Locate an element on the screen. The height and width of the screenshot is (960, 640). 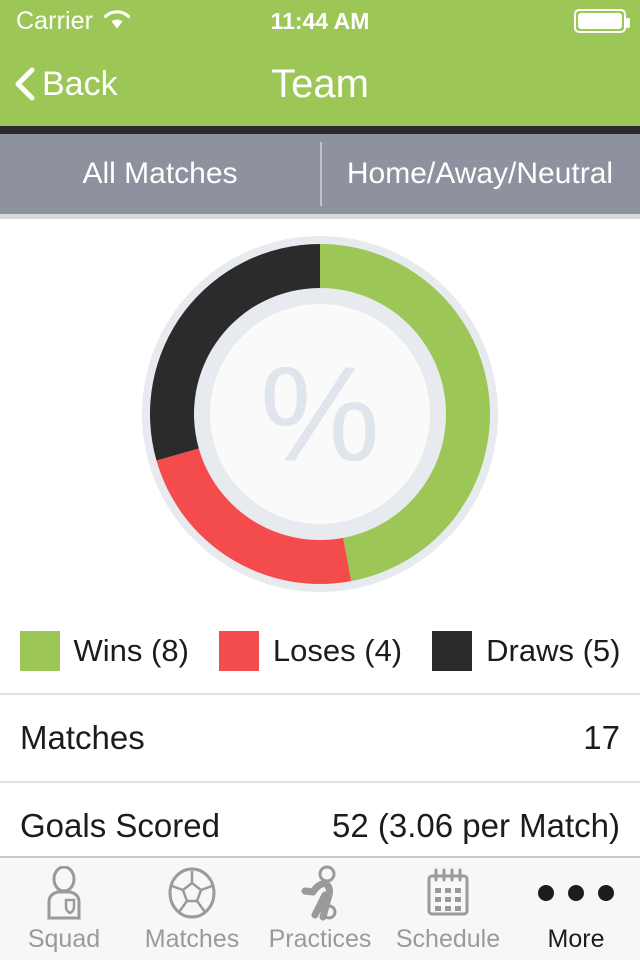
tab-practices-label: Practices is located at coordinates (320, 938).